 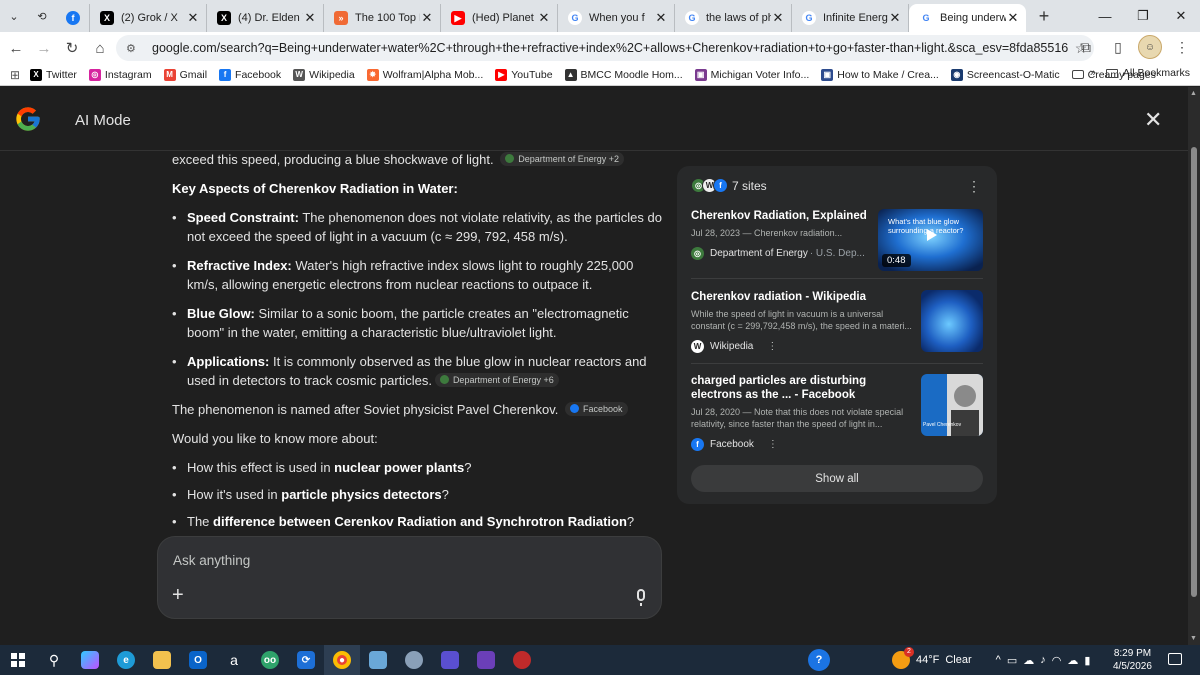 I want to click on weather-temp: 44°F, so click(x=927, y=660).